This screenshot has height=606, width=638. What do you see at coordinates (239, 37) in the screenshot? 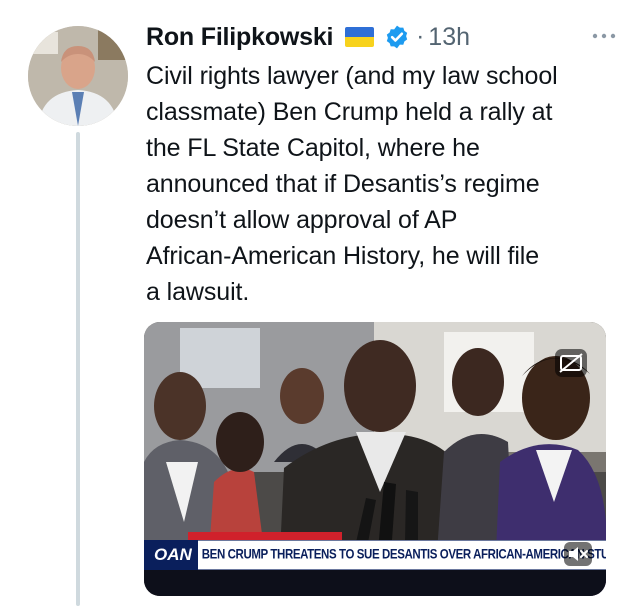
I see `author-name: Ron Filipkowski` at bounding box center [239, 37].